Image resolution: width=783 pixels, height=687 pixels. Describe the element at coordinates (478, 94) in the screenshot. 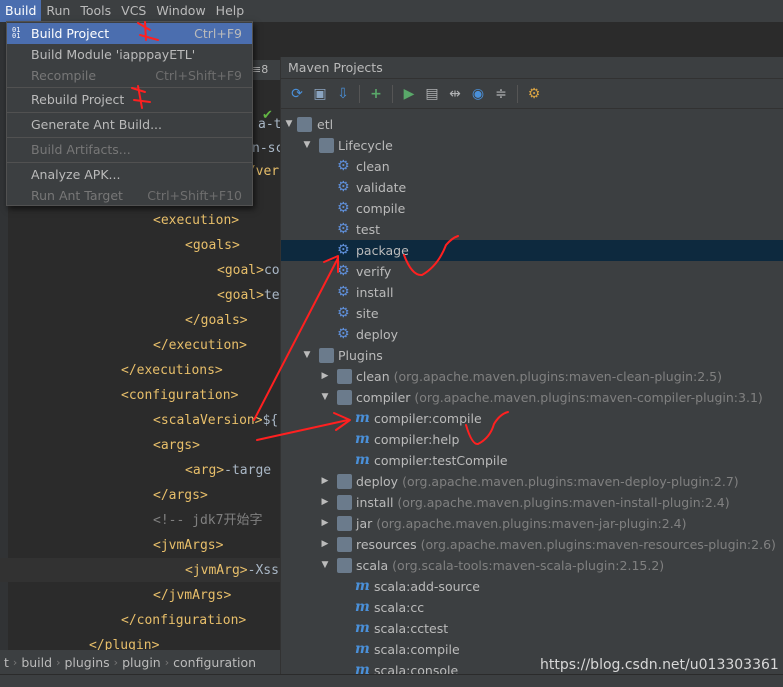

I see `skip-tests-icon: ◉` at that location.